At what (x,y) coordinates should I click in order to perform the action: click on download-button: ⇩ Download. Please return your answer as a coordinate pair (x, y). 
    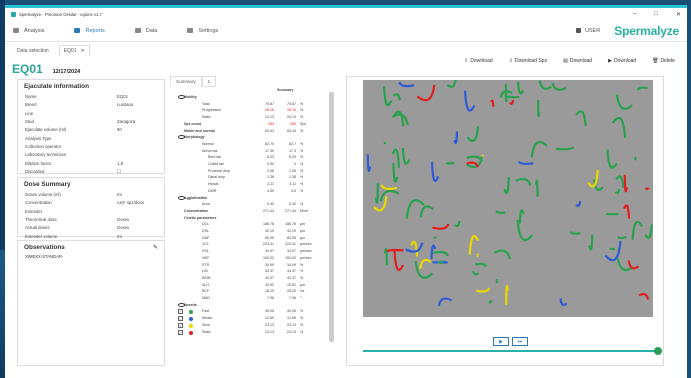
    Looking at the image, I should click on (478, 61).